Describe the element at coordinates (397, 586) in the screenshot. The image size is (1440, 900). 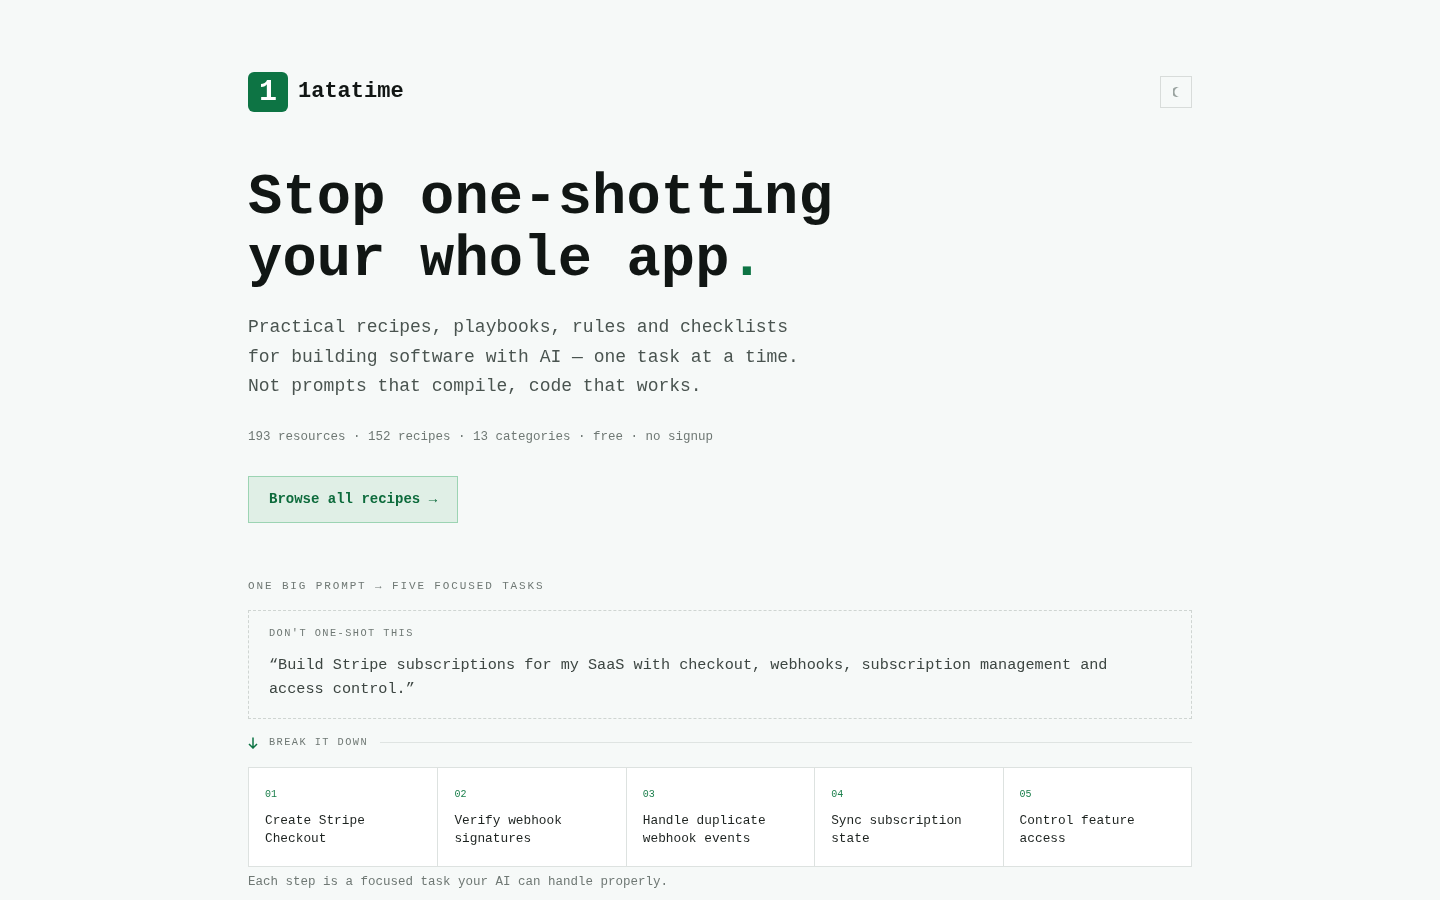
I see `section-label: ONE BIG PROMPT → FIVE FOCUSED TASKS` at that location.